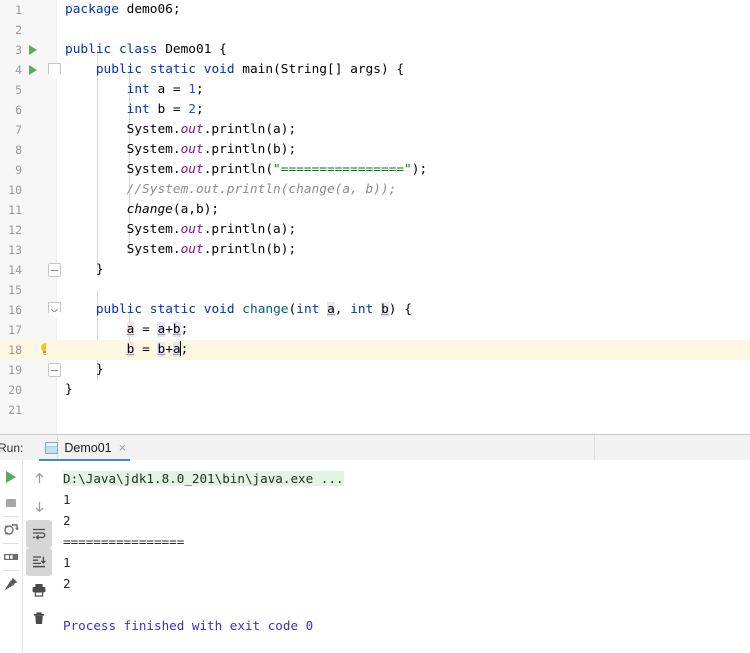  Describe the element at coordinates (123, 447) in the screenshot. I see `close-icon: ×` at that location.